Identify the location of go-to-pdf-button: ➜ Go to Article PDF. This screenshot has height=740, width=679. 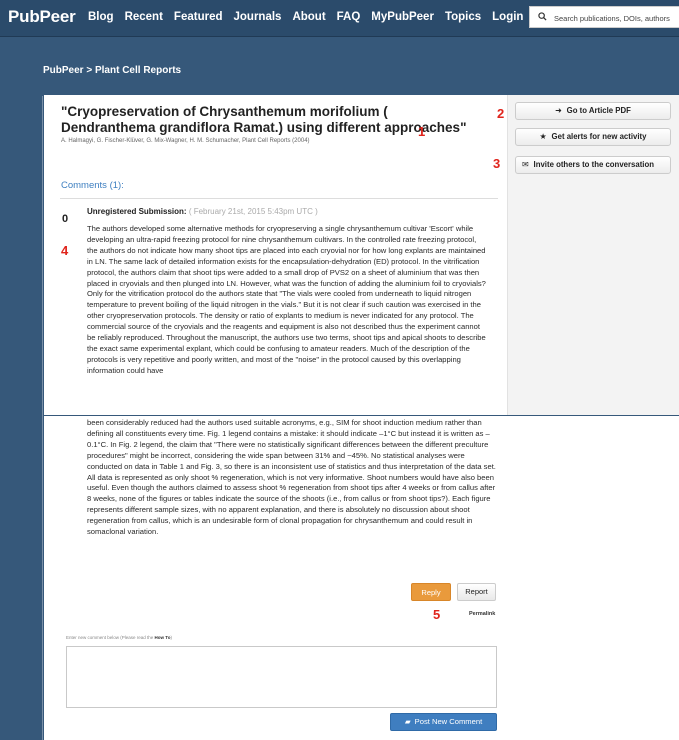
(593, 111).